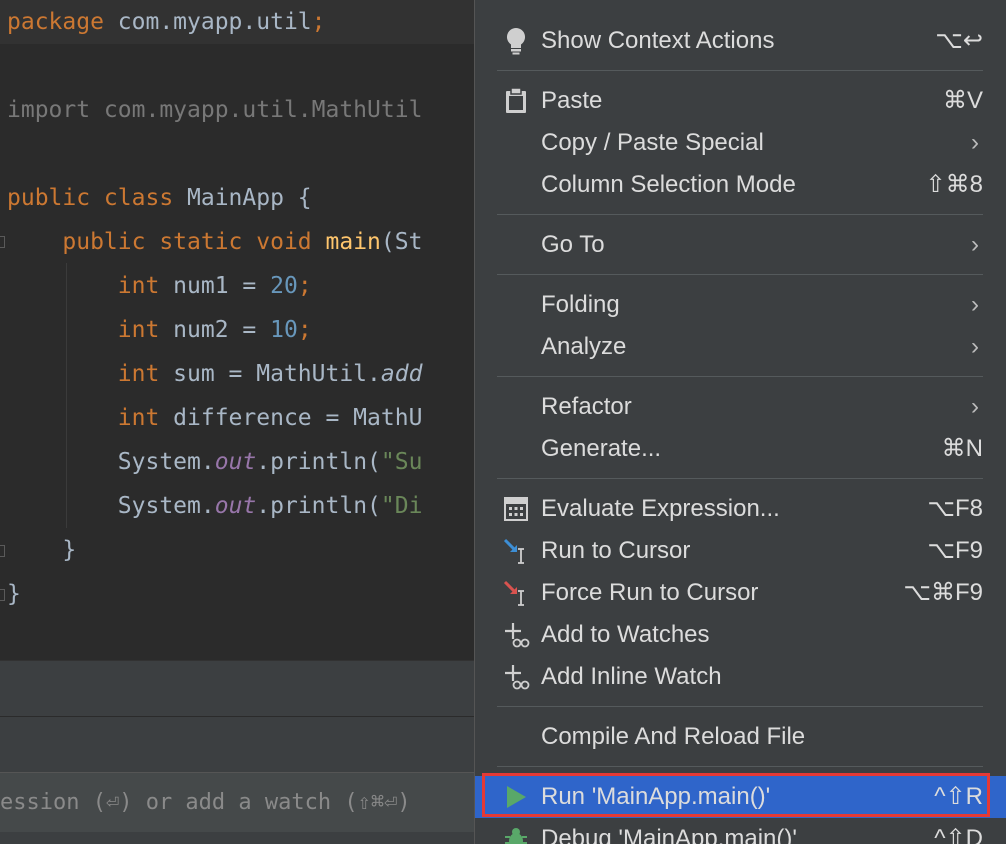  What do you see at coordinates (955, 550) in the screenshot?
I see `menu-item-shortcut: ⌥F9` at bounding box center [955, 550].